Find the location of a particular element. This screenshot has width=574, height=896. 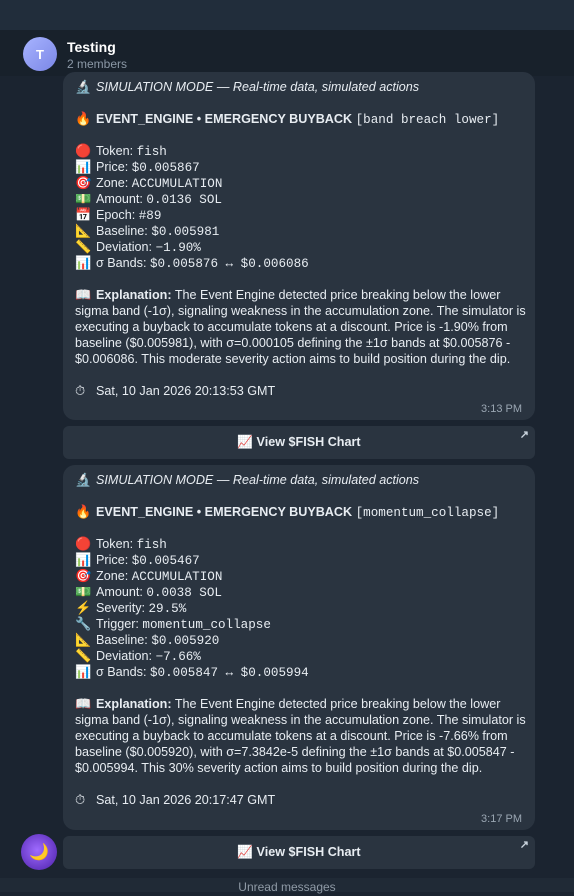

chat-header: T Testing 2 members is located at coordinates (287, 53).